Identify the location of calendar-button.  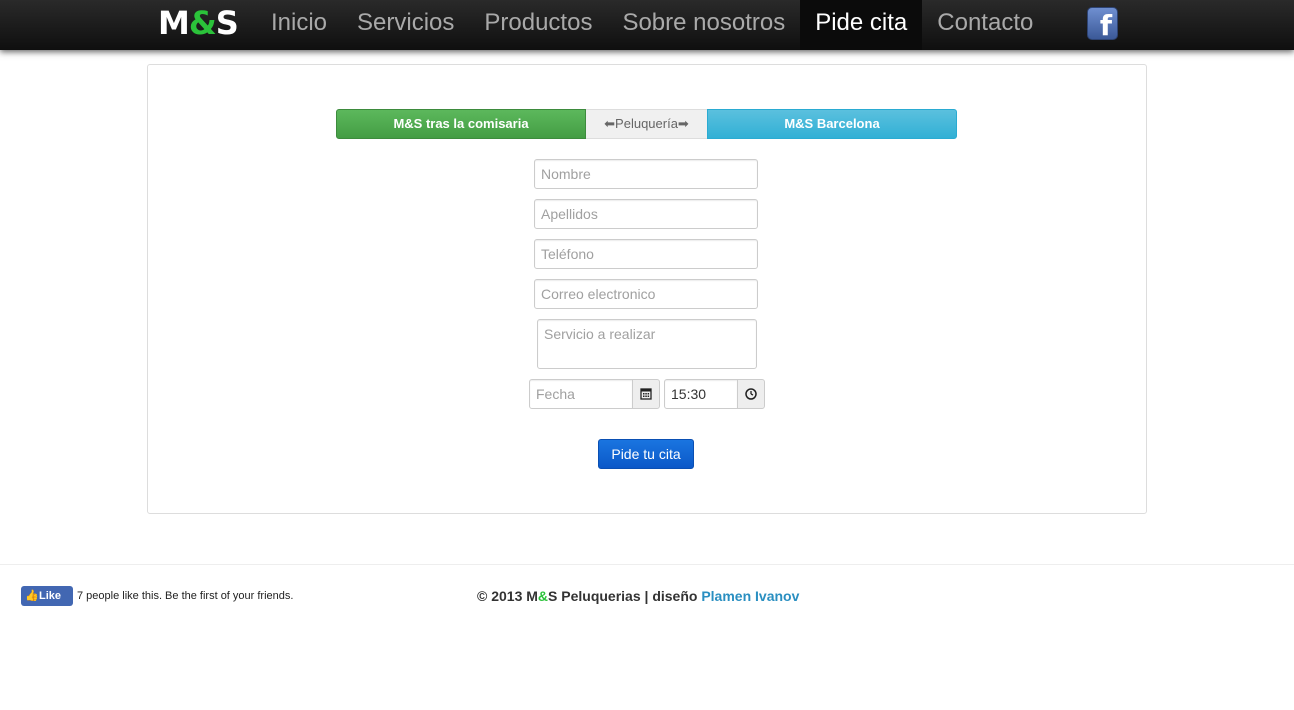
(646, 394).